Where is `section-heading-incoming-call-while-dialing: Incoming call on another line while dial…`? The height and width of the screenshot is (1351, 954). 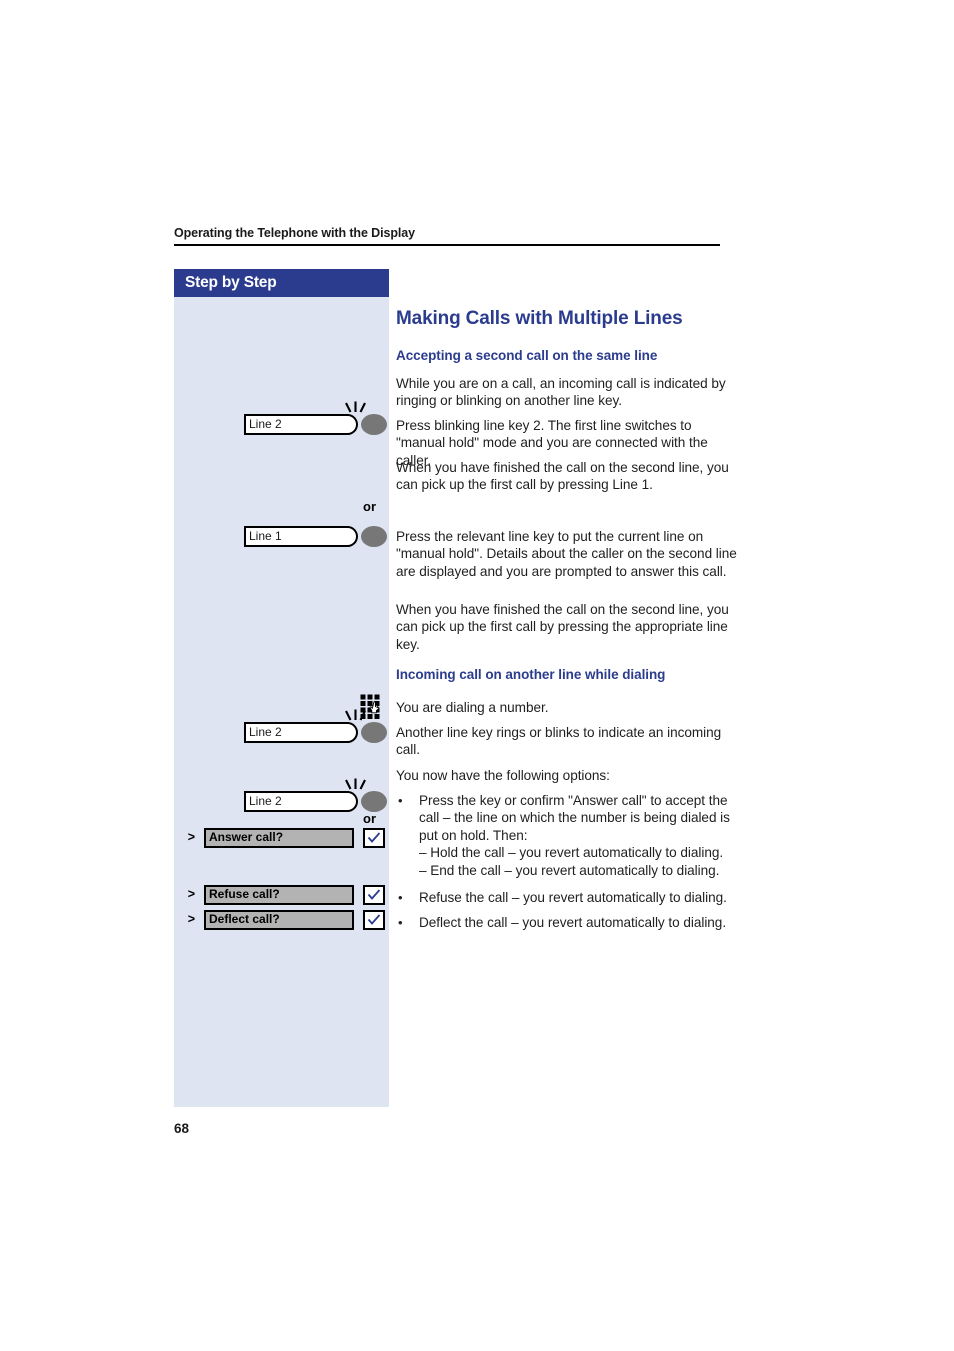
section-heading-incoming-call-while-dialing: Incoming call on another line while dial… is located at coordinates (531, 674).